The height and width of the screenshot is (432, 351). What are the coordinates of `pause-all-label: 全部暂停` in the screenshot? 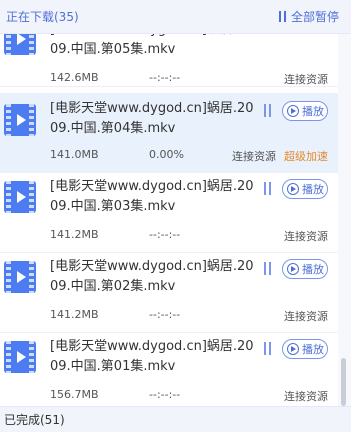 It's located at (314, 17).